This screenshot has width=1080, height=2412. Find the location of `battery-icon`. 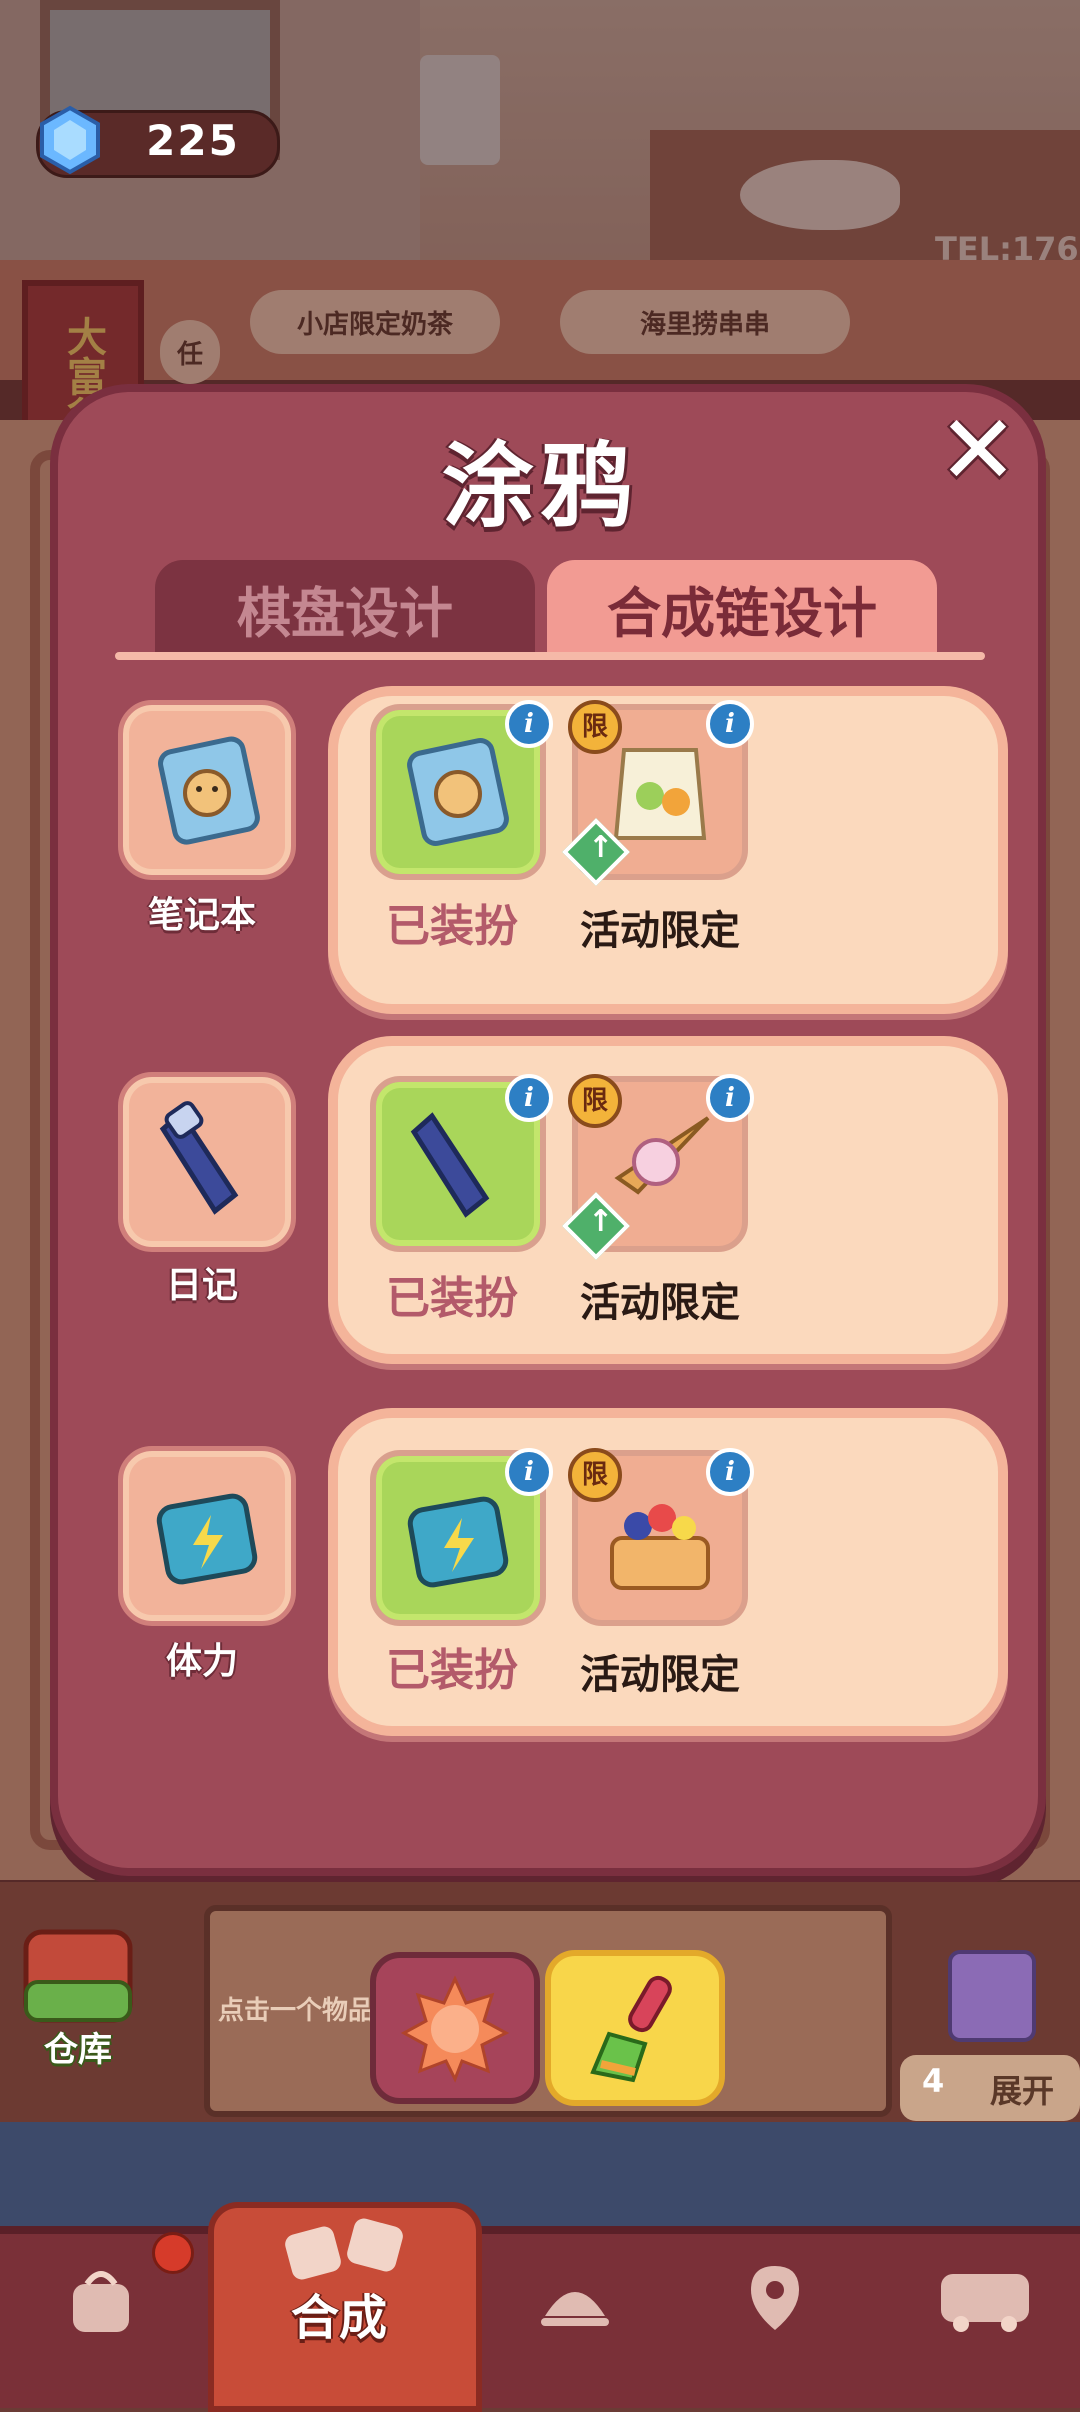

battery-icon is located at coordinates (207, 1539).